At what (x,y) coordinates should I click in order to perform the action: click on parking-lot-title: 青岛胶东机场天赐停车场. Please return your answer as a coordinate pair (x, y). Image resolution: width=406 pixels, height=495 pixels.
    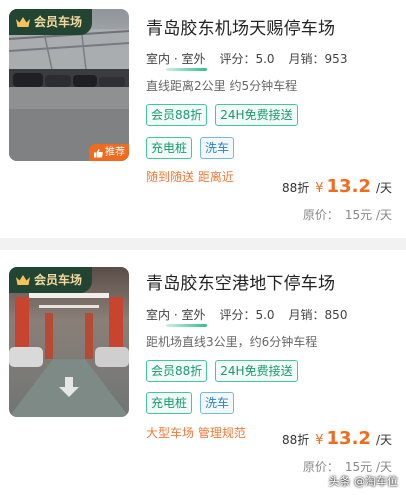
    Looking at the image, I should click on (240, 26).